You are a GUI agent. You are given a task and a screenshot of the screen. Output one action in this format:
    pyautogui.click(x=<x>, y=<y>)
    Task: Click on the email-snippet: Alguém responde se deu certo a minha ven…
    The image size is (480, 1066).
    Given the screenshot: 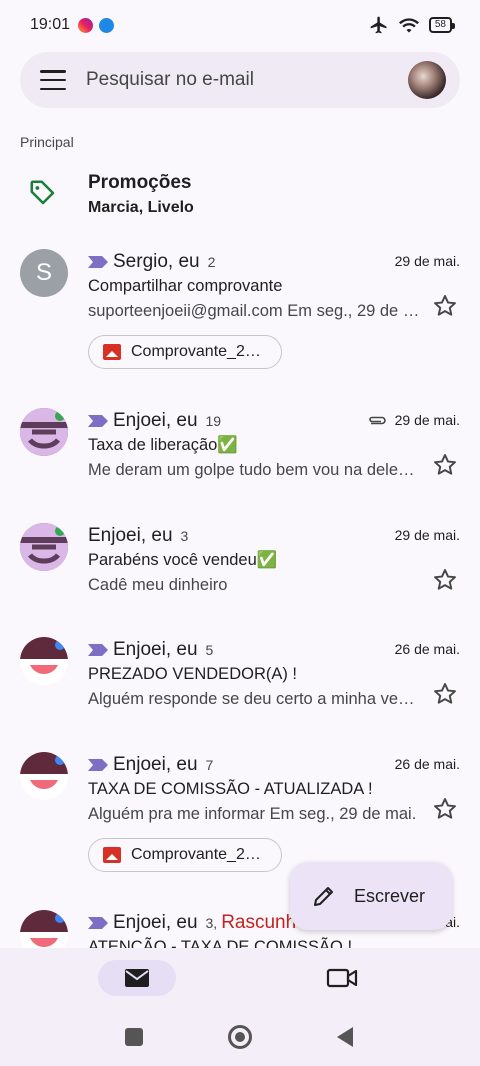 What is the action you would take?
    pyautogui.click(x=255, y=699)
    